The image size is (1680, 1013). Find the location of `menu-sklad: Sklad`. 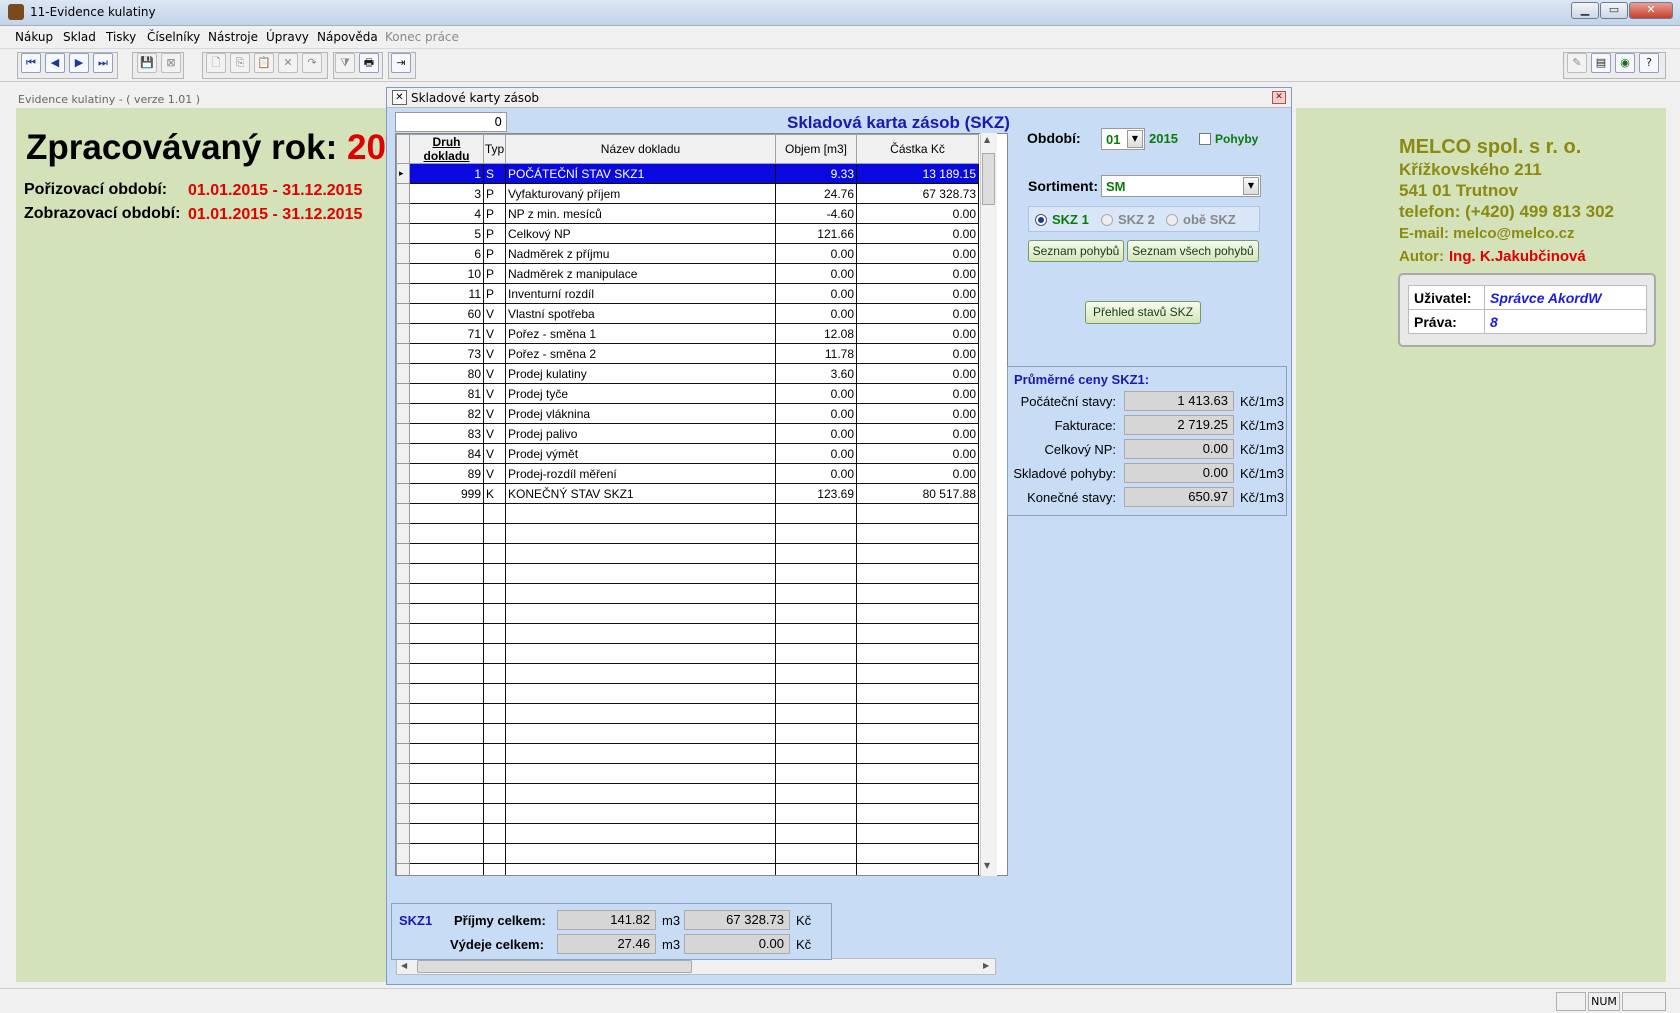

menu-sklad: Sklad is located at coordinates (79, 37).